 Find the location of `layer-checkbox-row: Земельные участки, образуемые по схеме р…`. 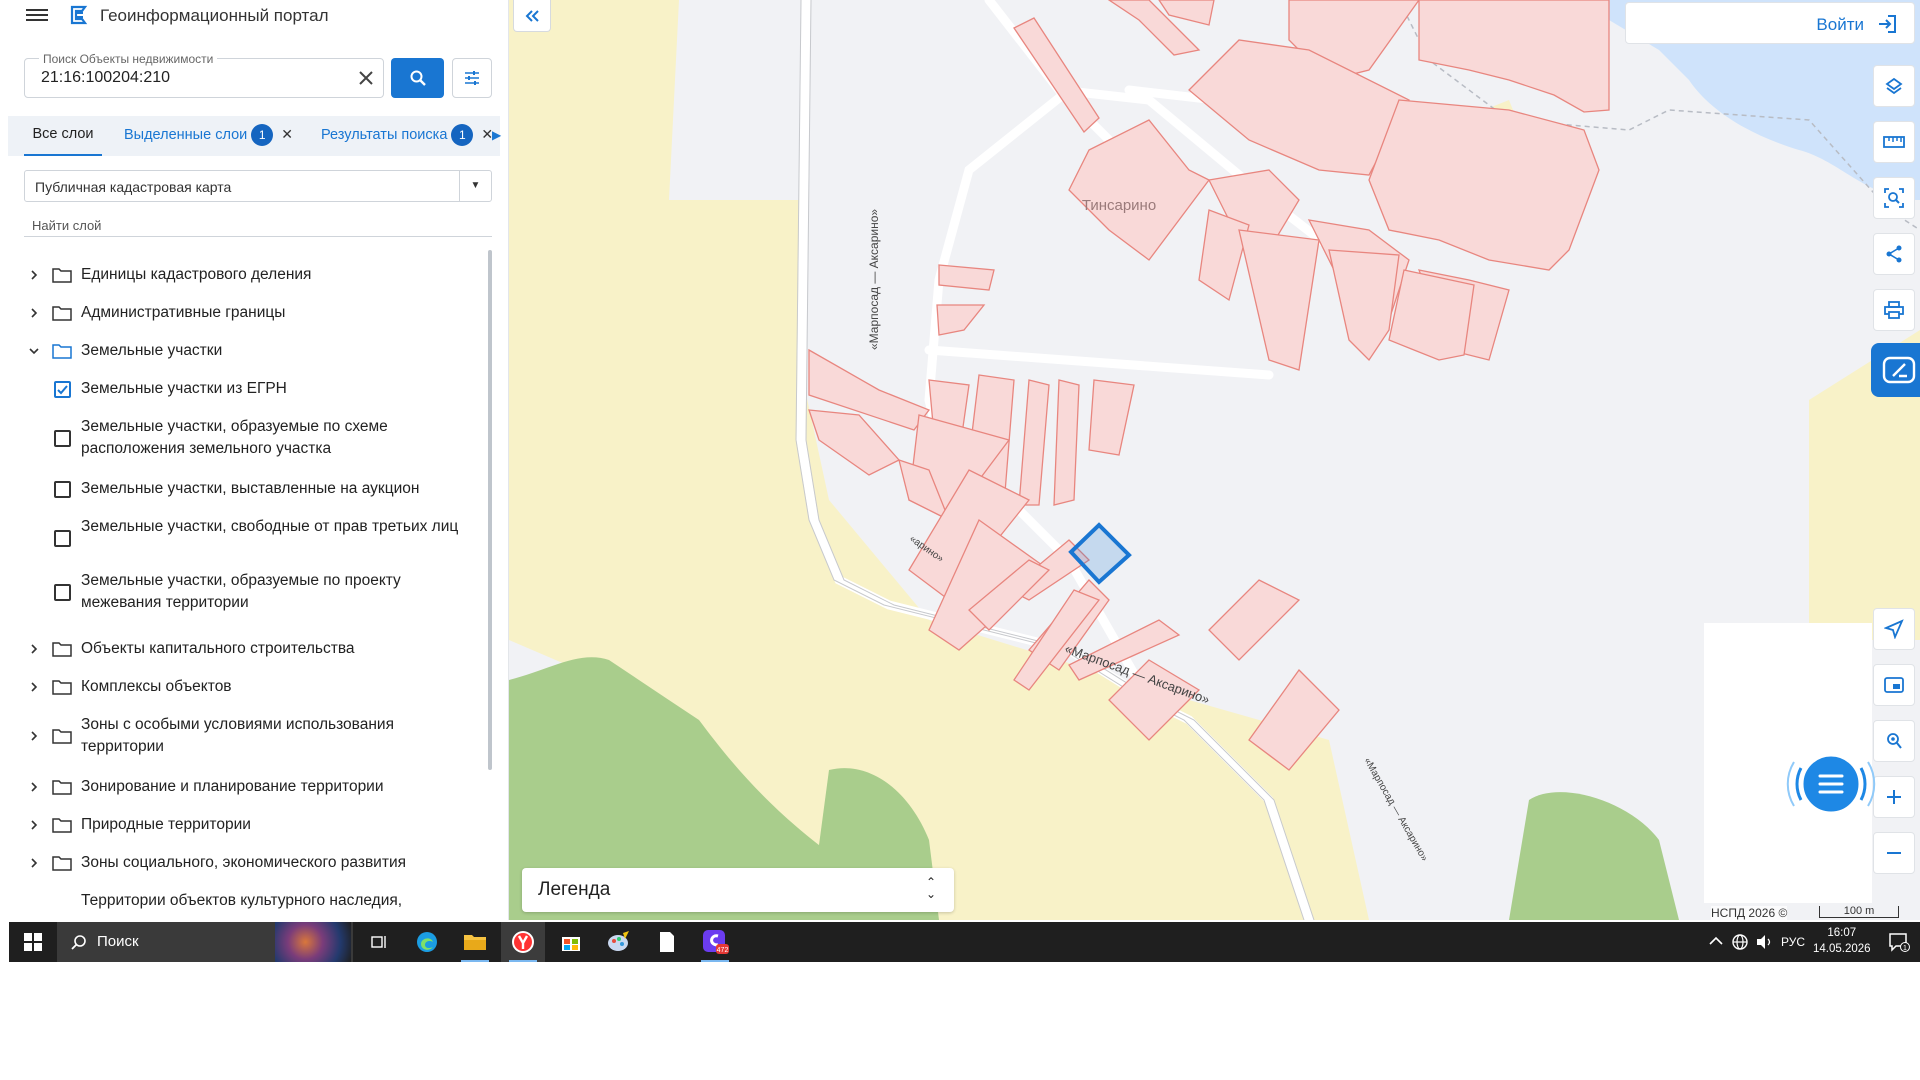

layer-checkbox-row: Земельные участки, образуемые по схеме р… is located at coordinates (246, 438).